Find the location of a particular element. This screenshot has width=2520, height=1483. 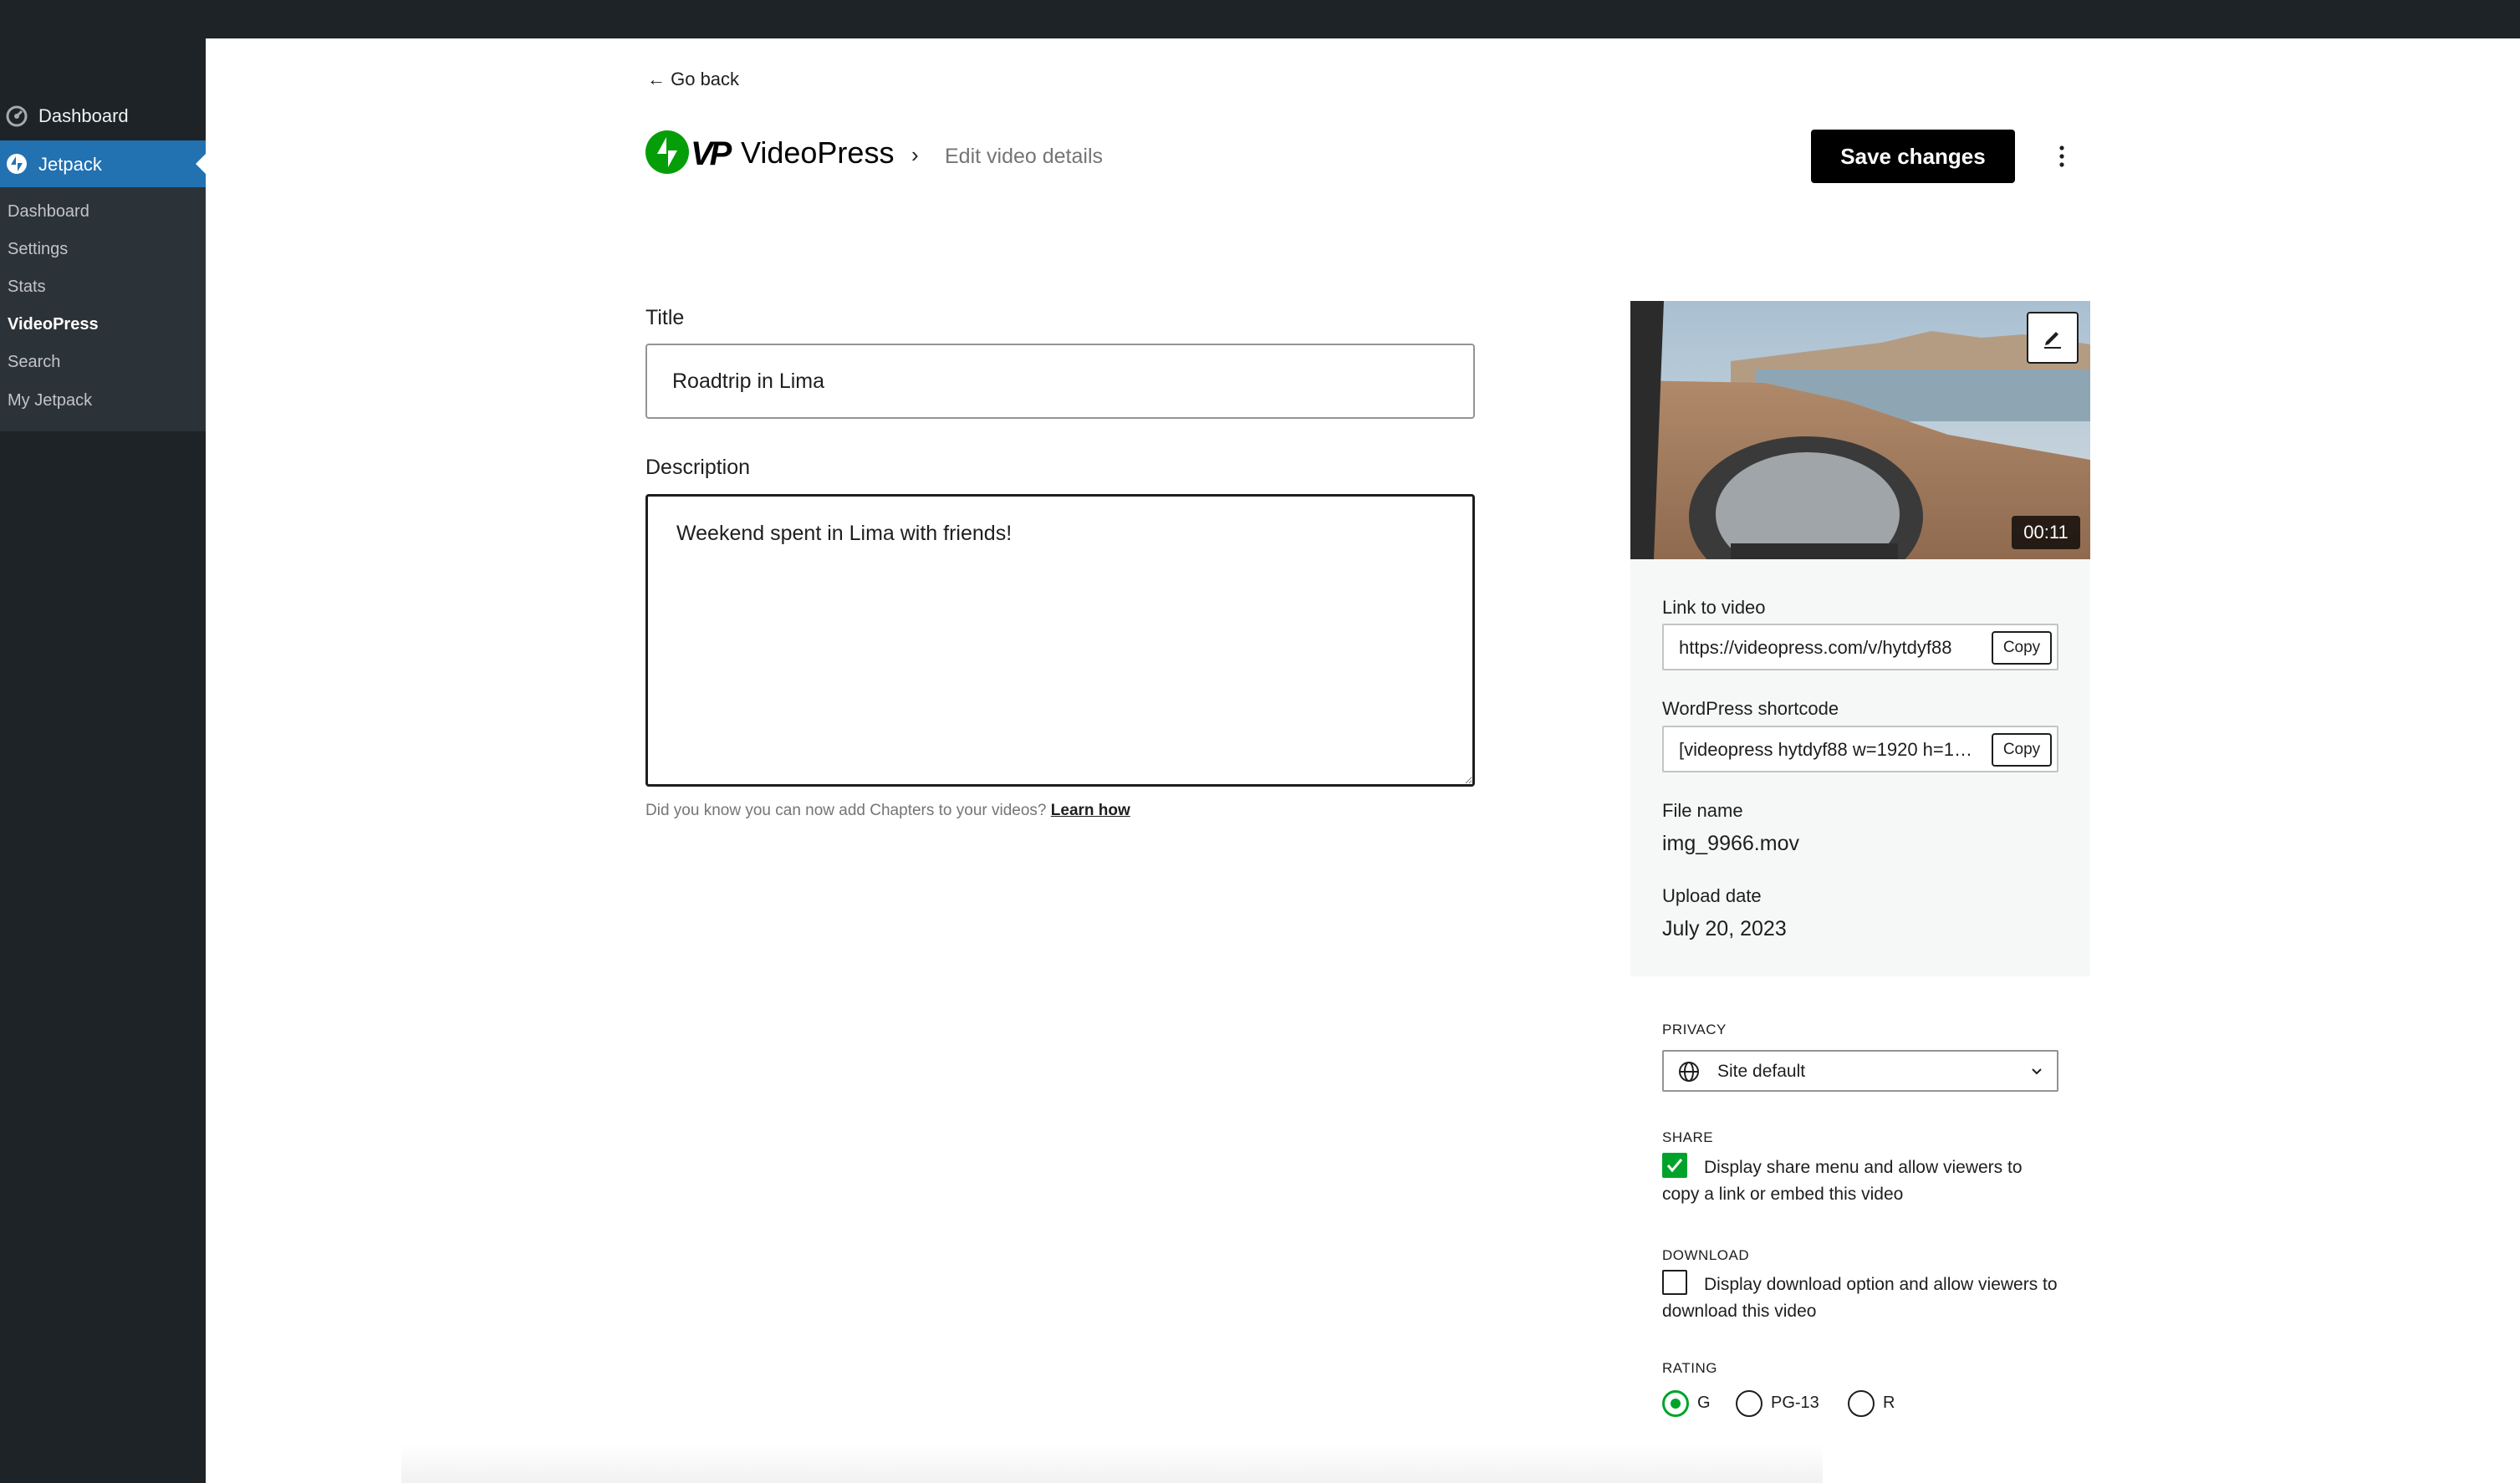

videopress-mark: VP is located at coordinates (711, 153).